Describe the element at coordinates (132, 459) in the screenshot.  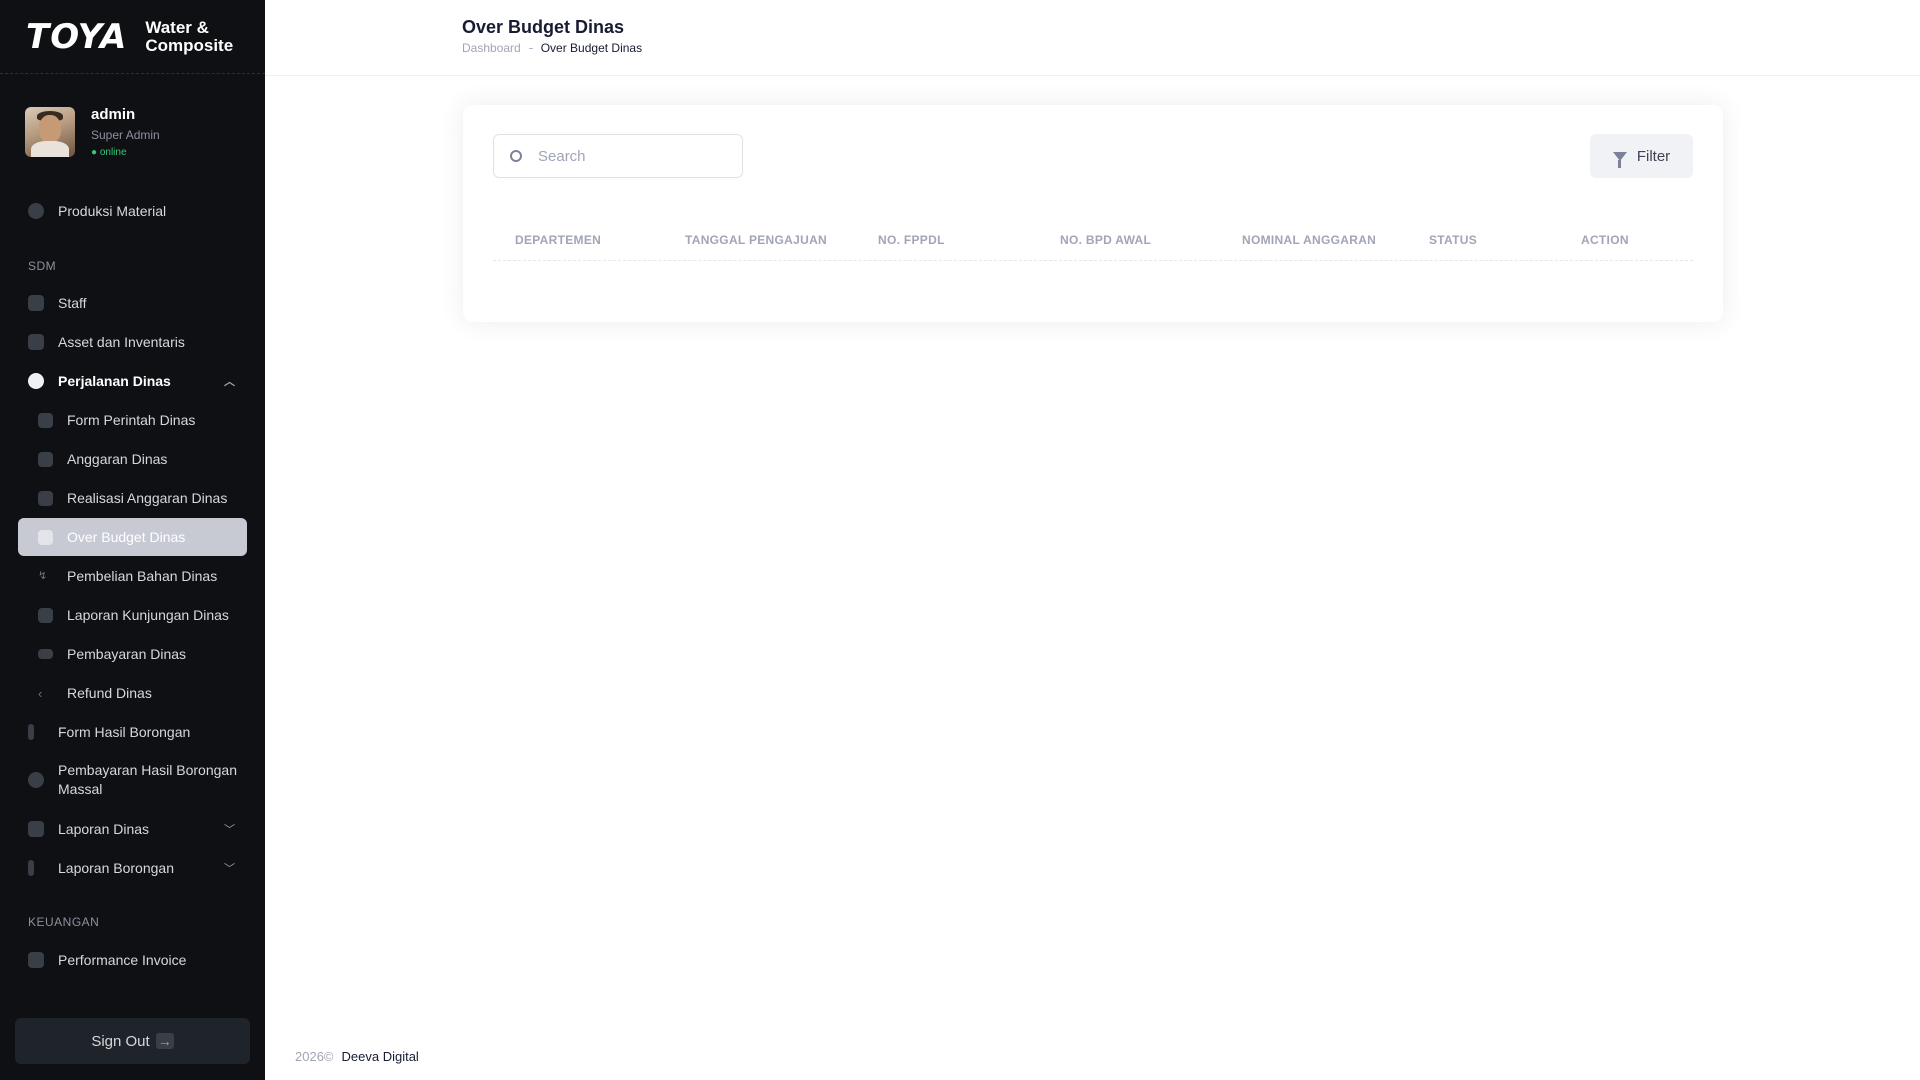
I see `sidebar-item-anggaran-dinas: Anggaran Dinas` at that location.